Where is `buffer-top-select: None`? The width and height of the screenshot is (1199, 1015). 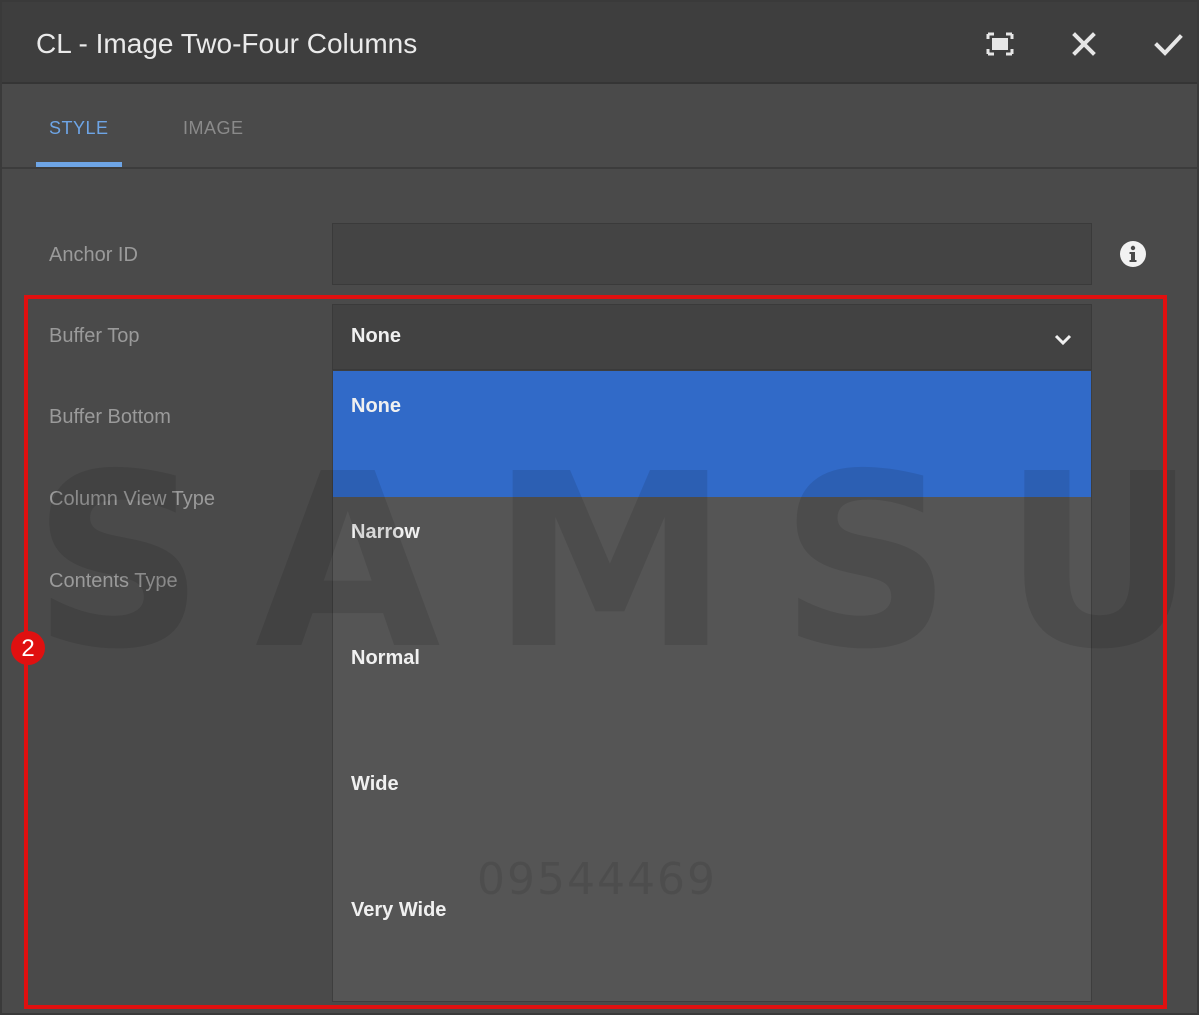 buffer-top-select: None is located at coordinates (712, 337).